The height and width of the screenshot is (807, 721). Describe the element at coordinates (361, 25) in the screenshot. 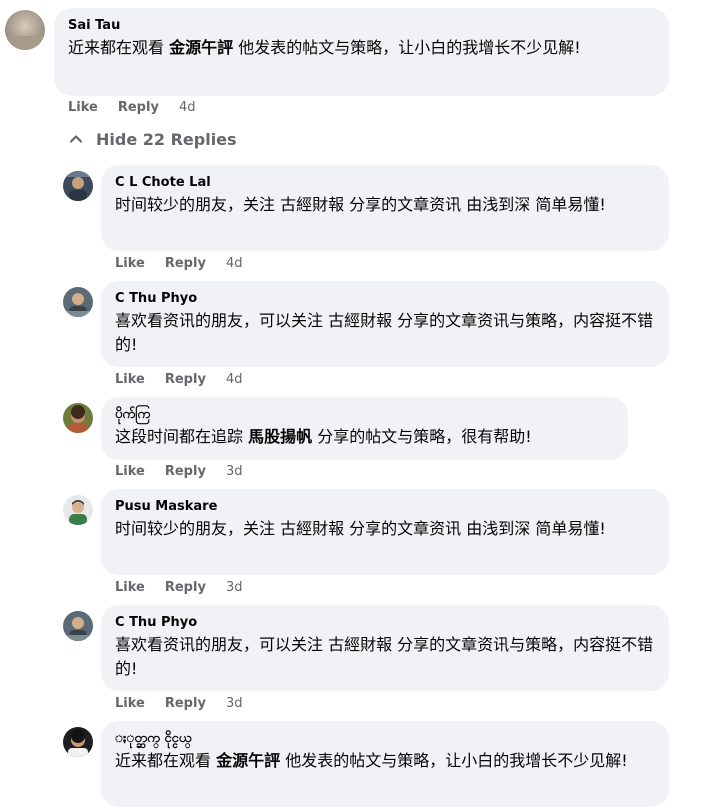

I see `comment-author: Sai Tau` at that location.